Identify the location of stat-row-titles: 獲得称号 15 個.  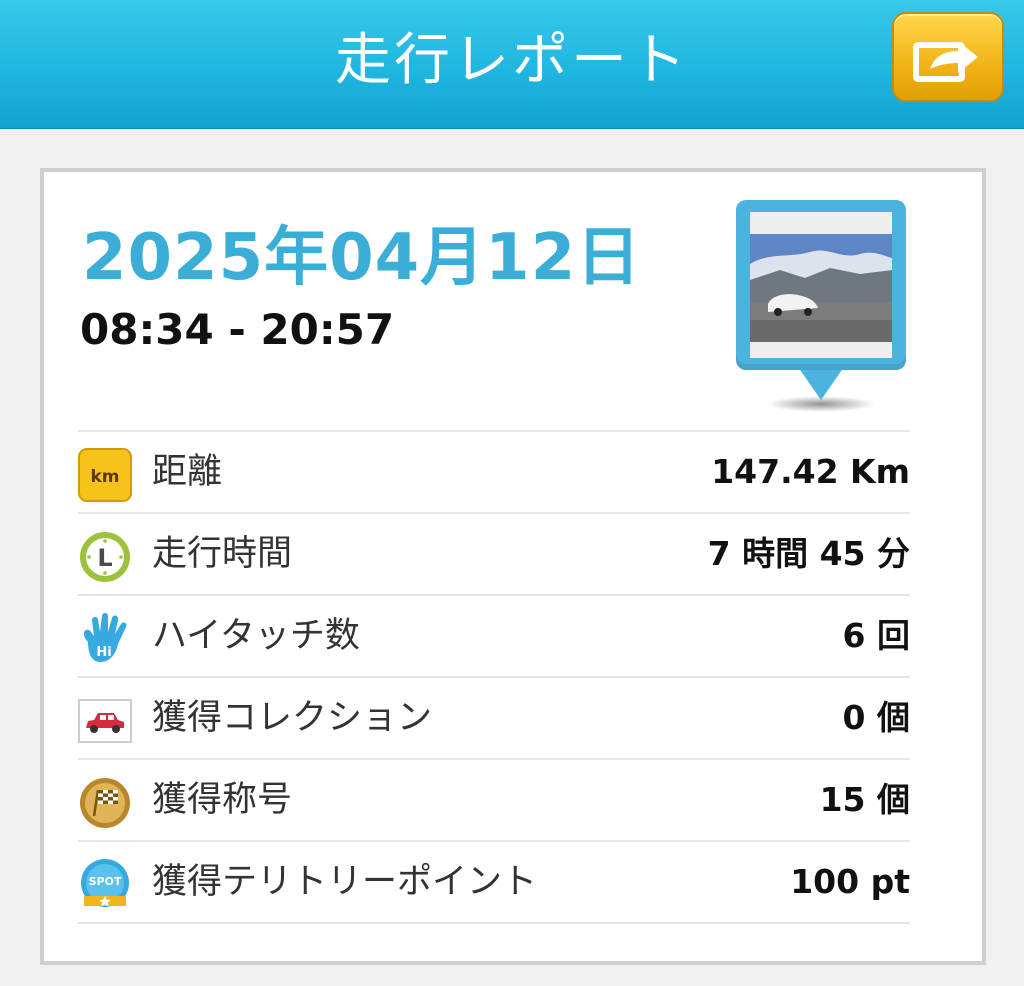
(494, 801).